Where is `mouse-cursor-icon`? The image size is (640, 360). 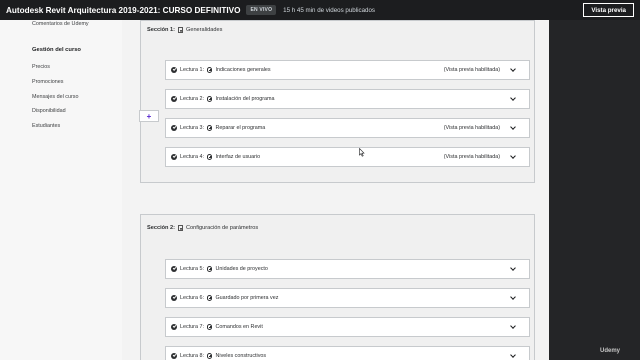
mouse-cursor-icon is located at coordinates (362, 152).